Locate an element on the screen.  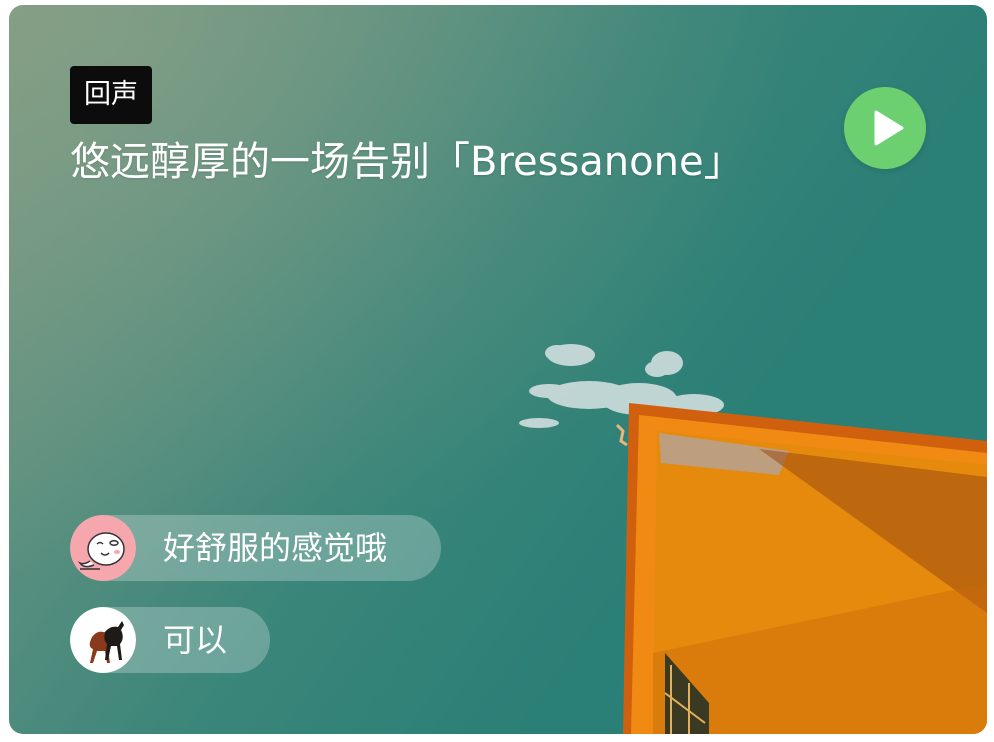
comment-text: 好舒服的感觉哦 is located at coordinates (275, 548).